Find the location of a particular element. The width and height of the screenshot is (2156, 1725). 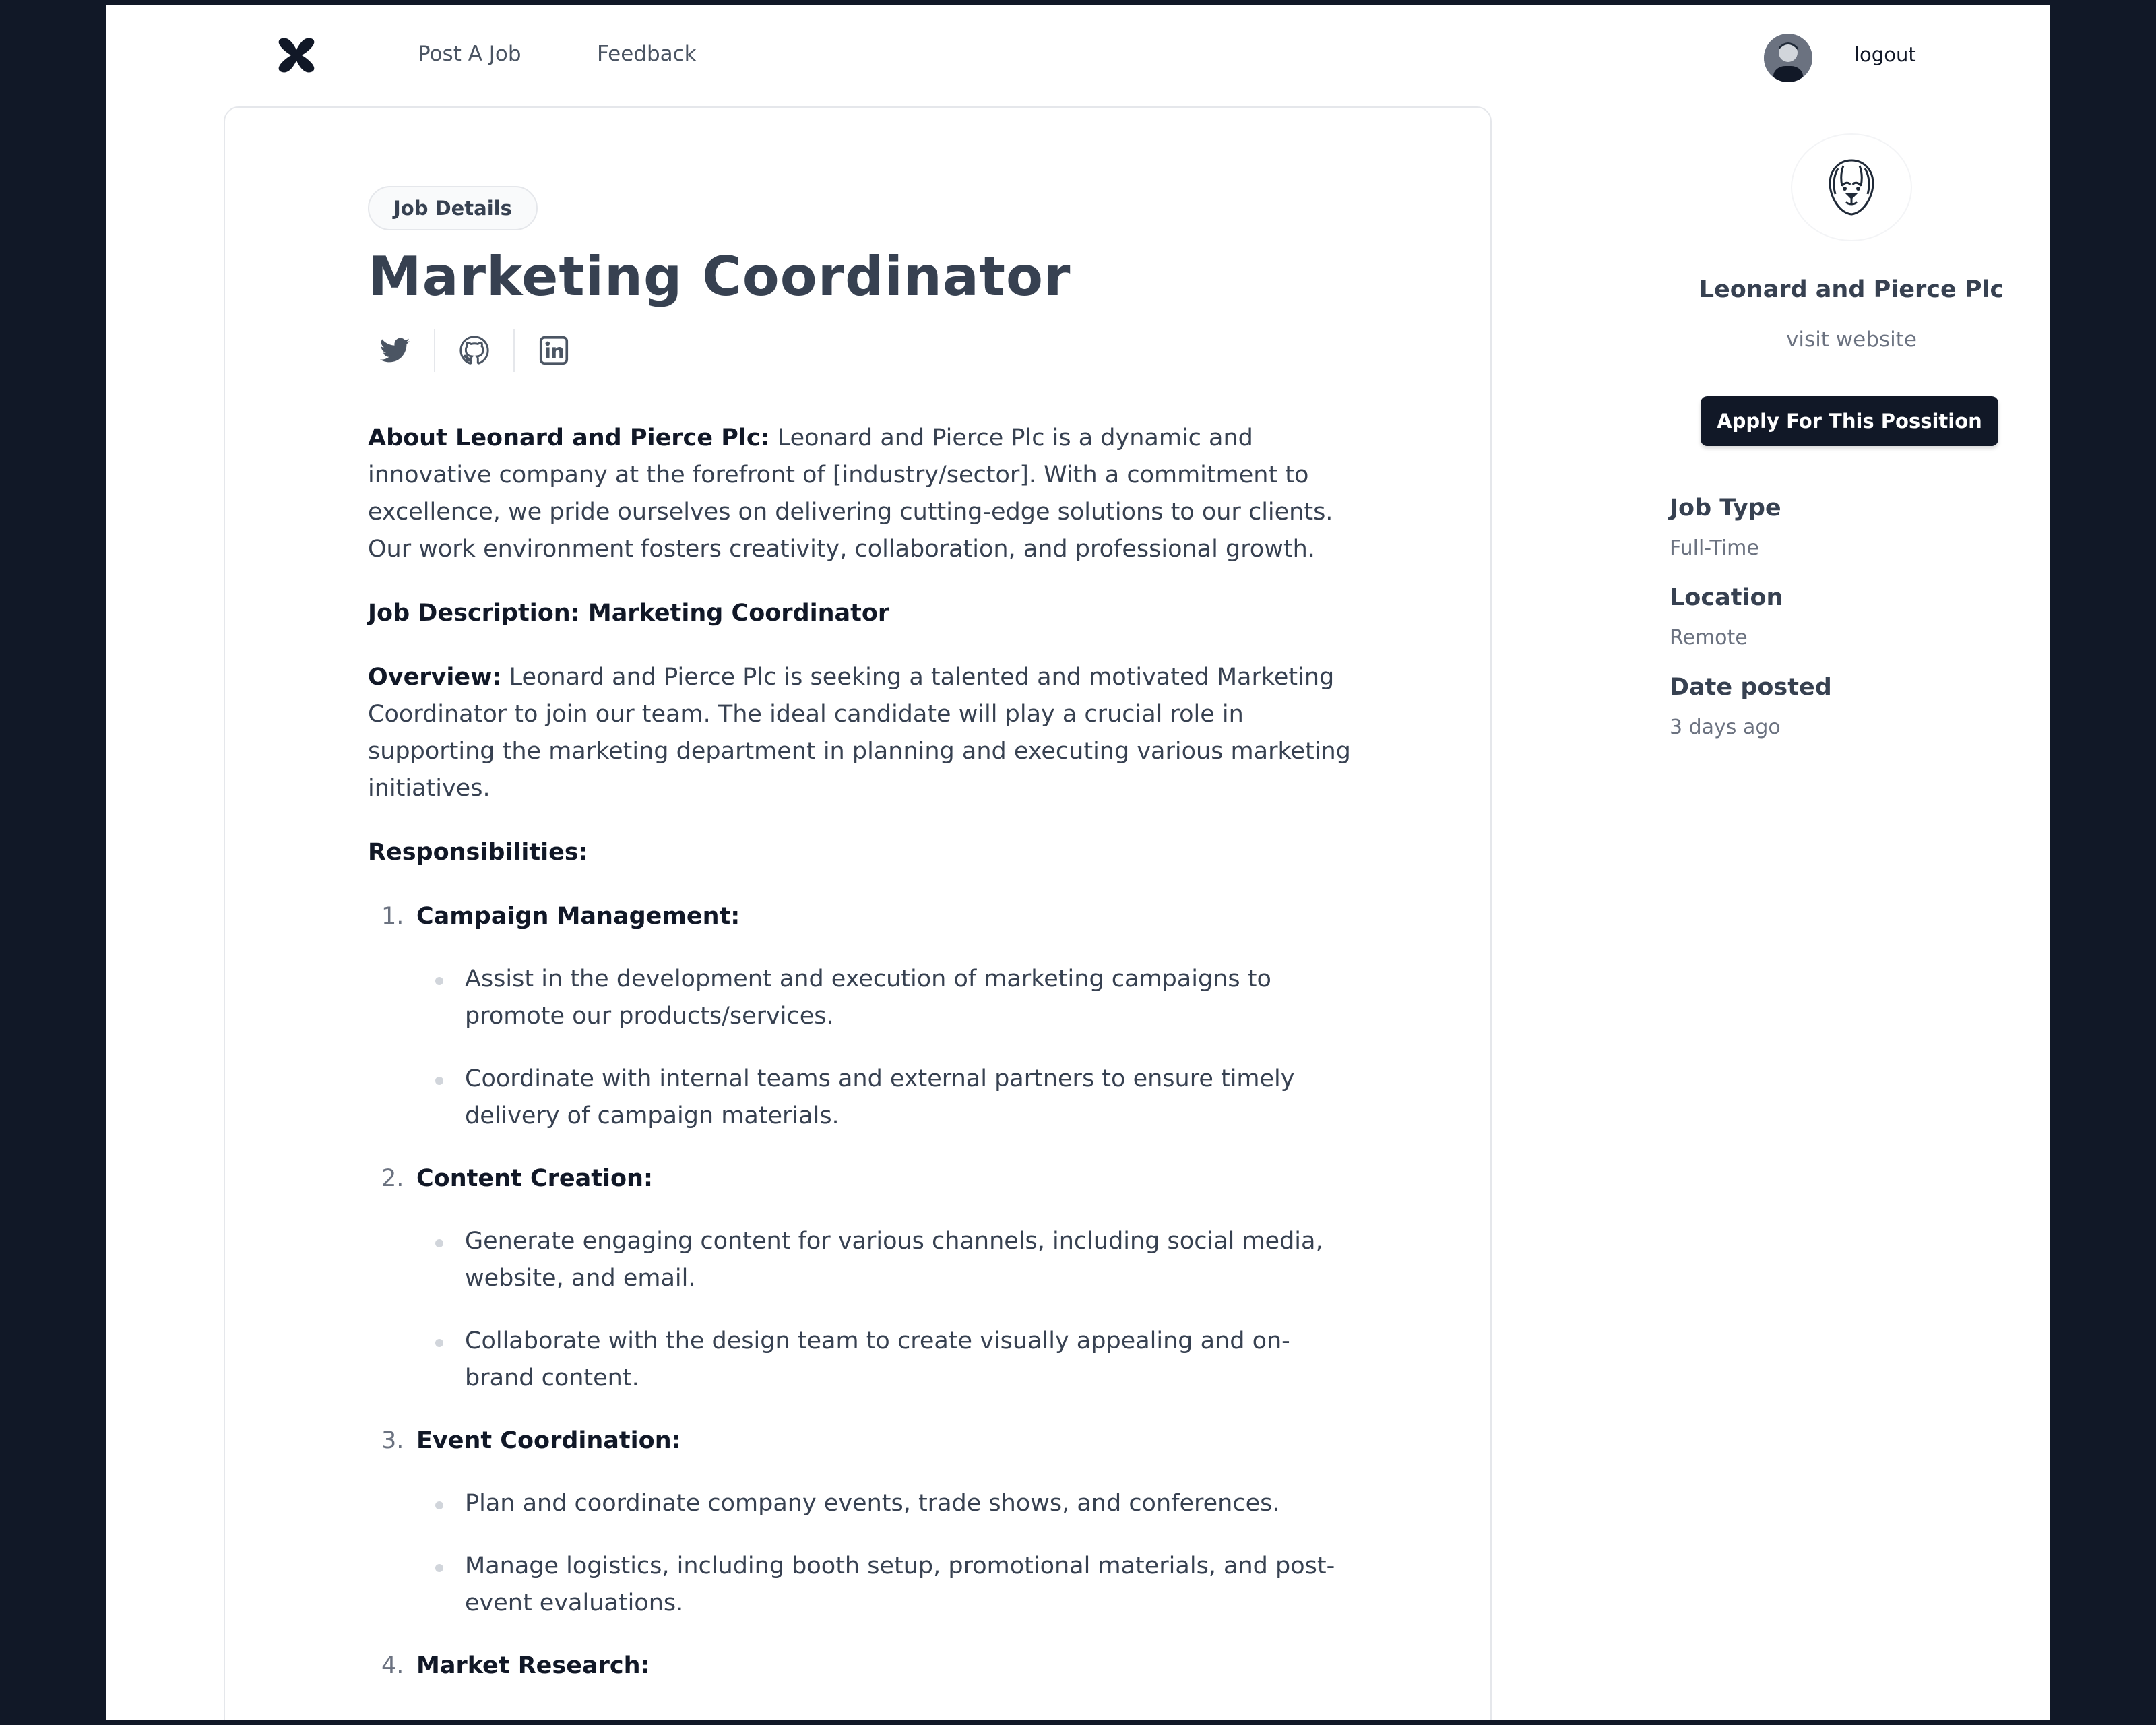

responsibility-title: Market Research: is located at coordinates (533, 1665).